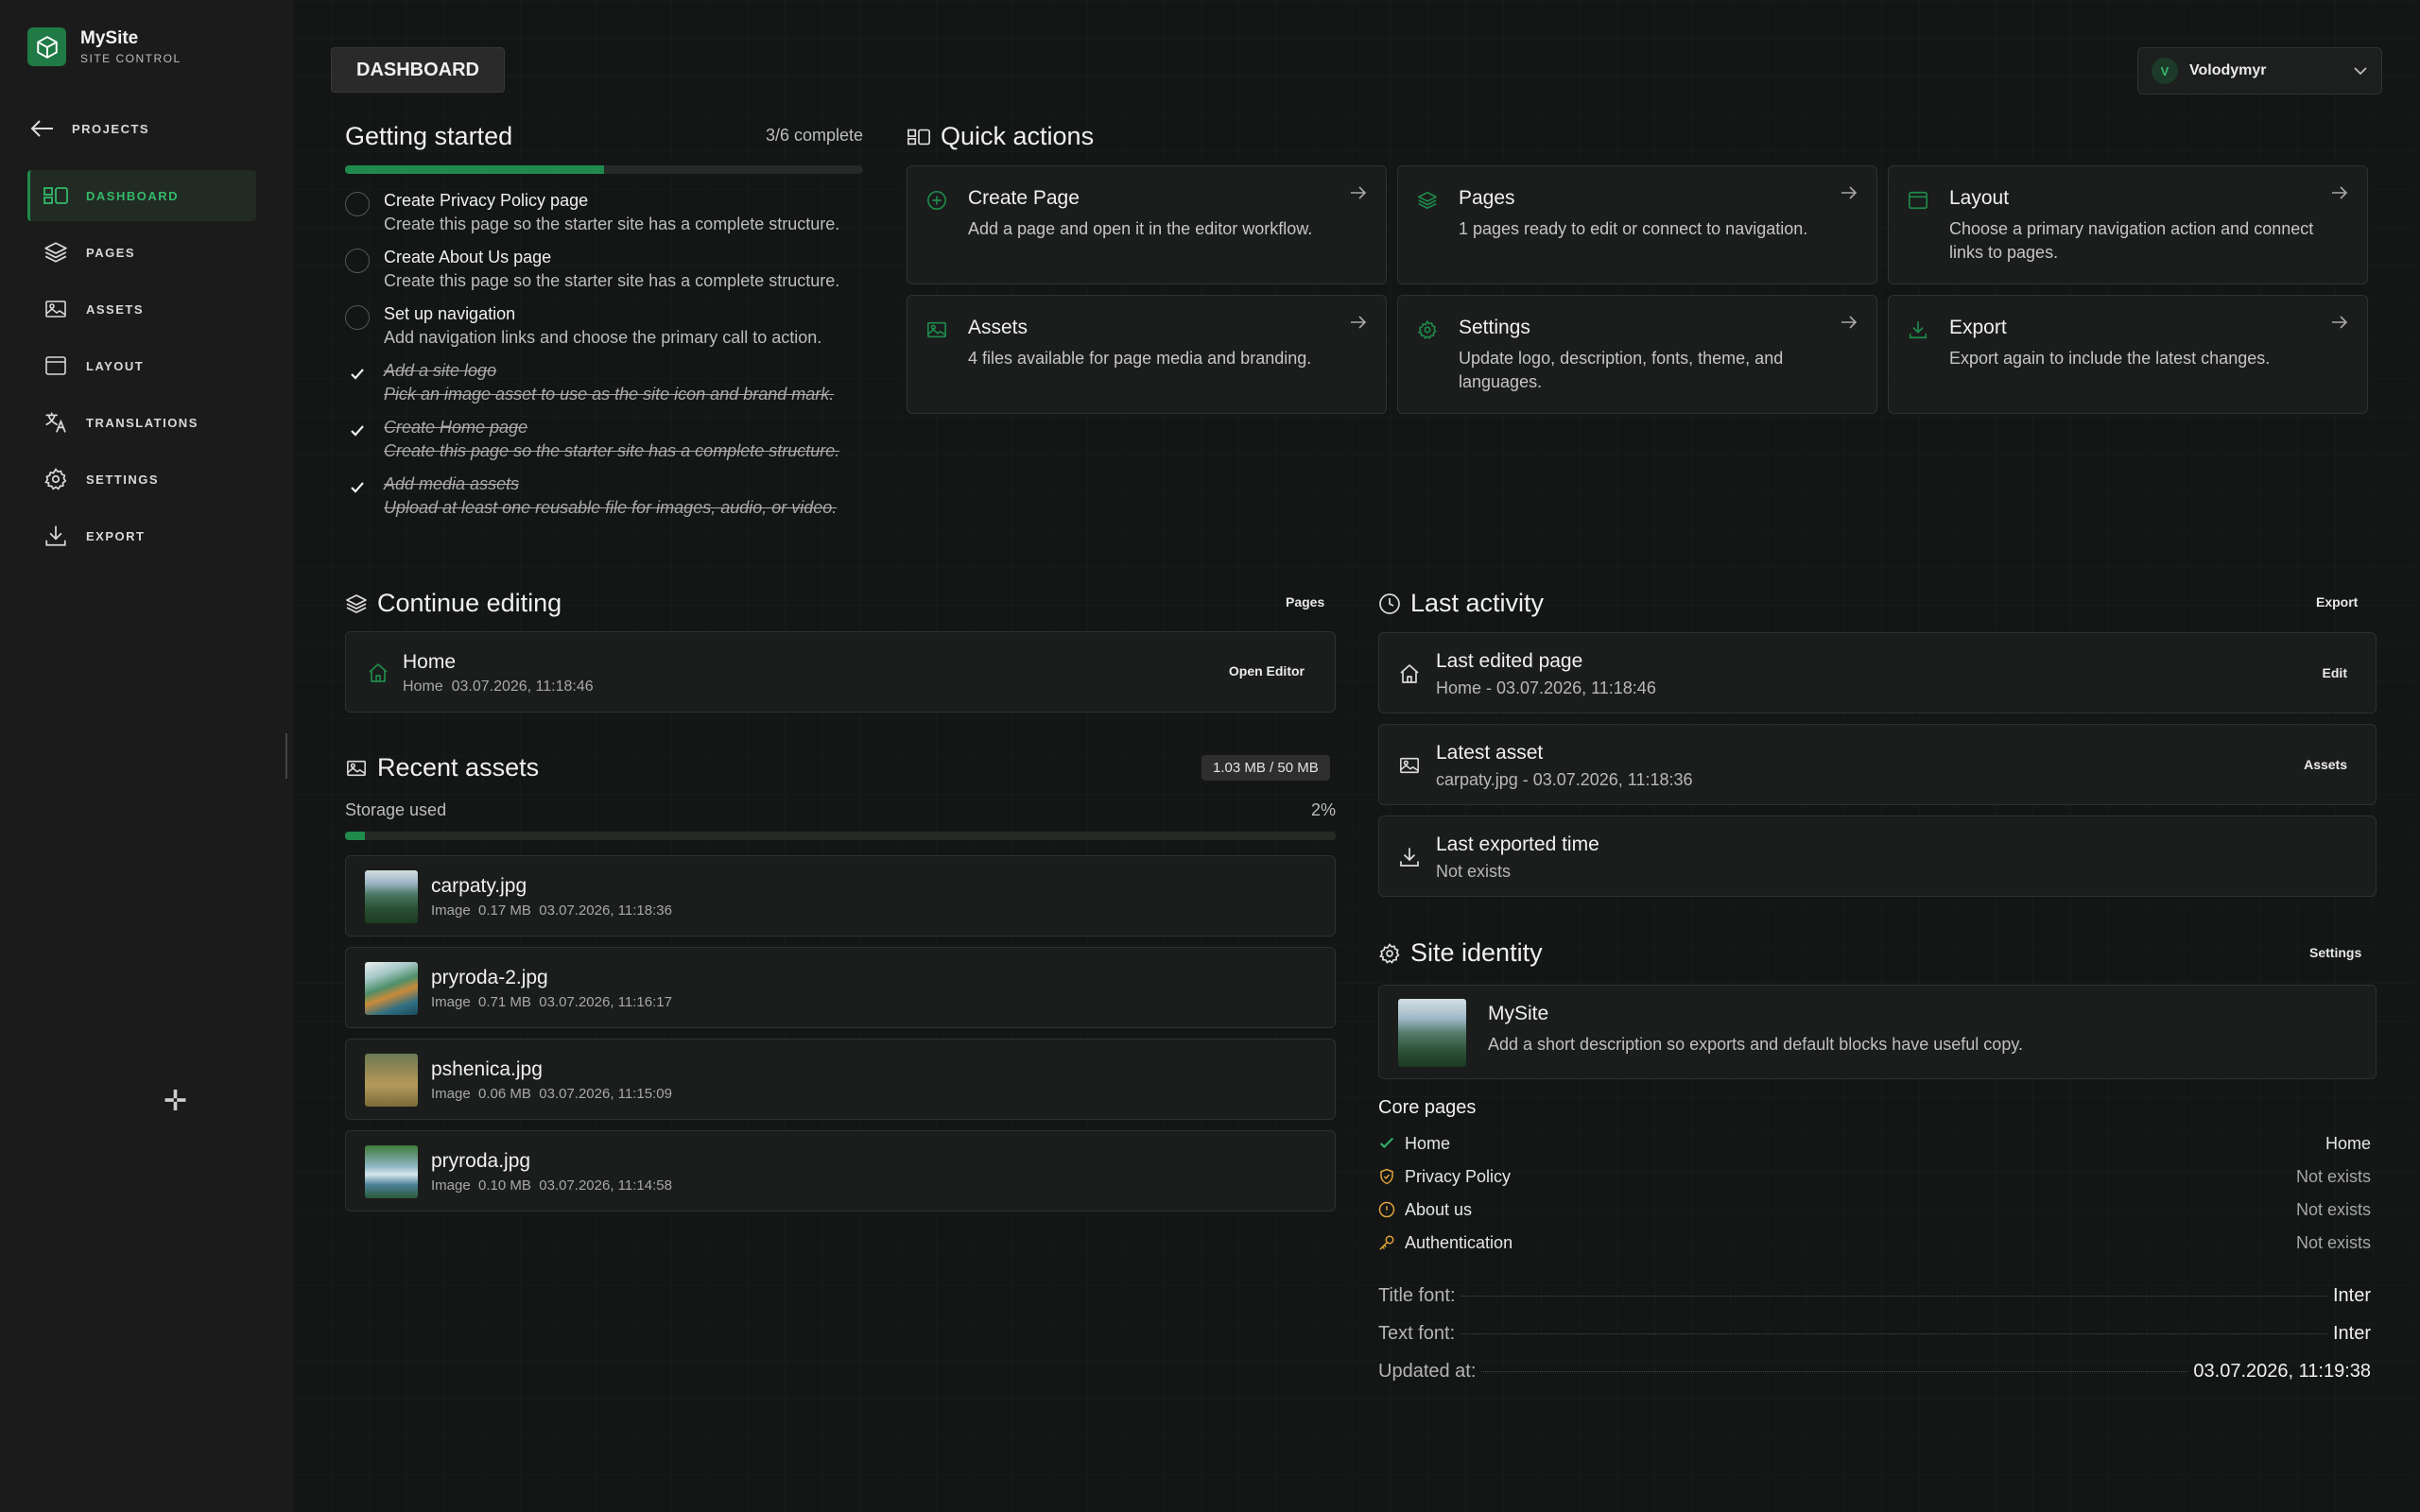  Describe the element at coordinates (1874, 1296) in the screenshot. I see `title-font-row: Title font: Inter` at that location.